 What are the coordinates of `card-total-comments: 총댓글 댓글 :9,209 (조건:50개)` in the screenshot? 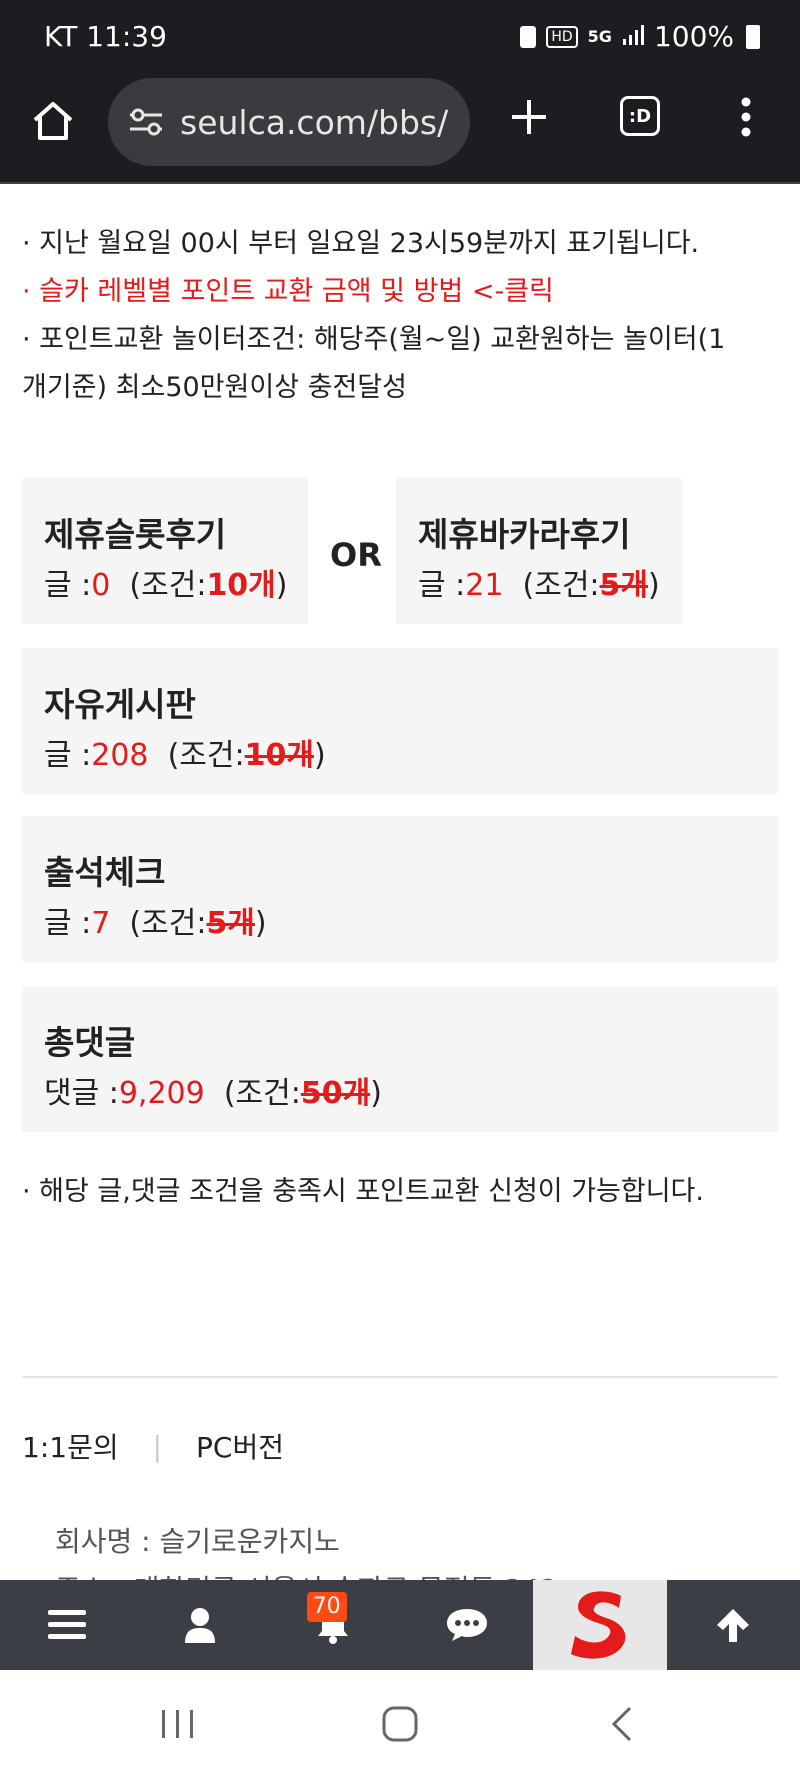 It's located at (400, 1059).